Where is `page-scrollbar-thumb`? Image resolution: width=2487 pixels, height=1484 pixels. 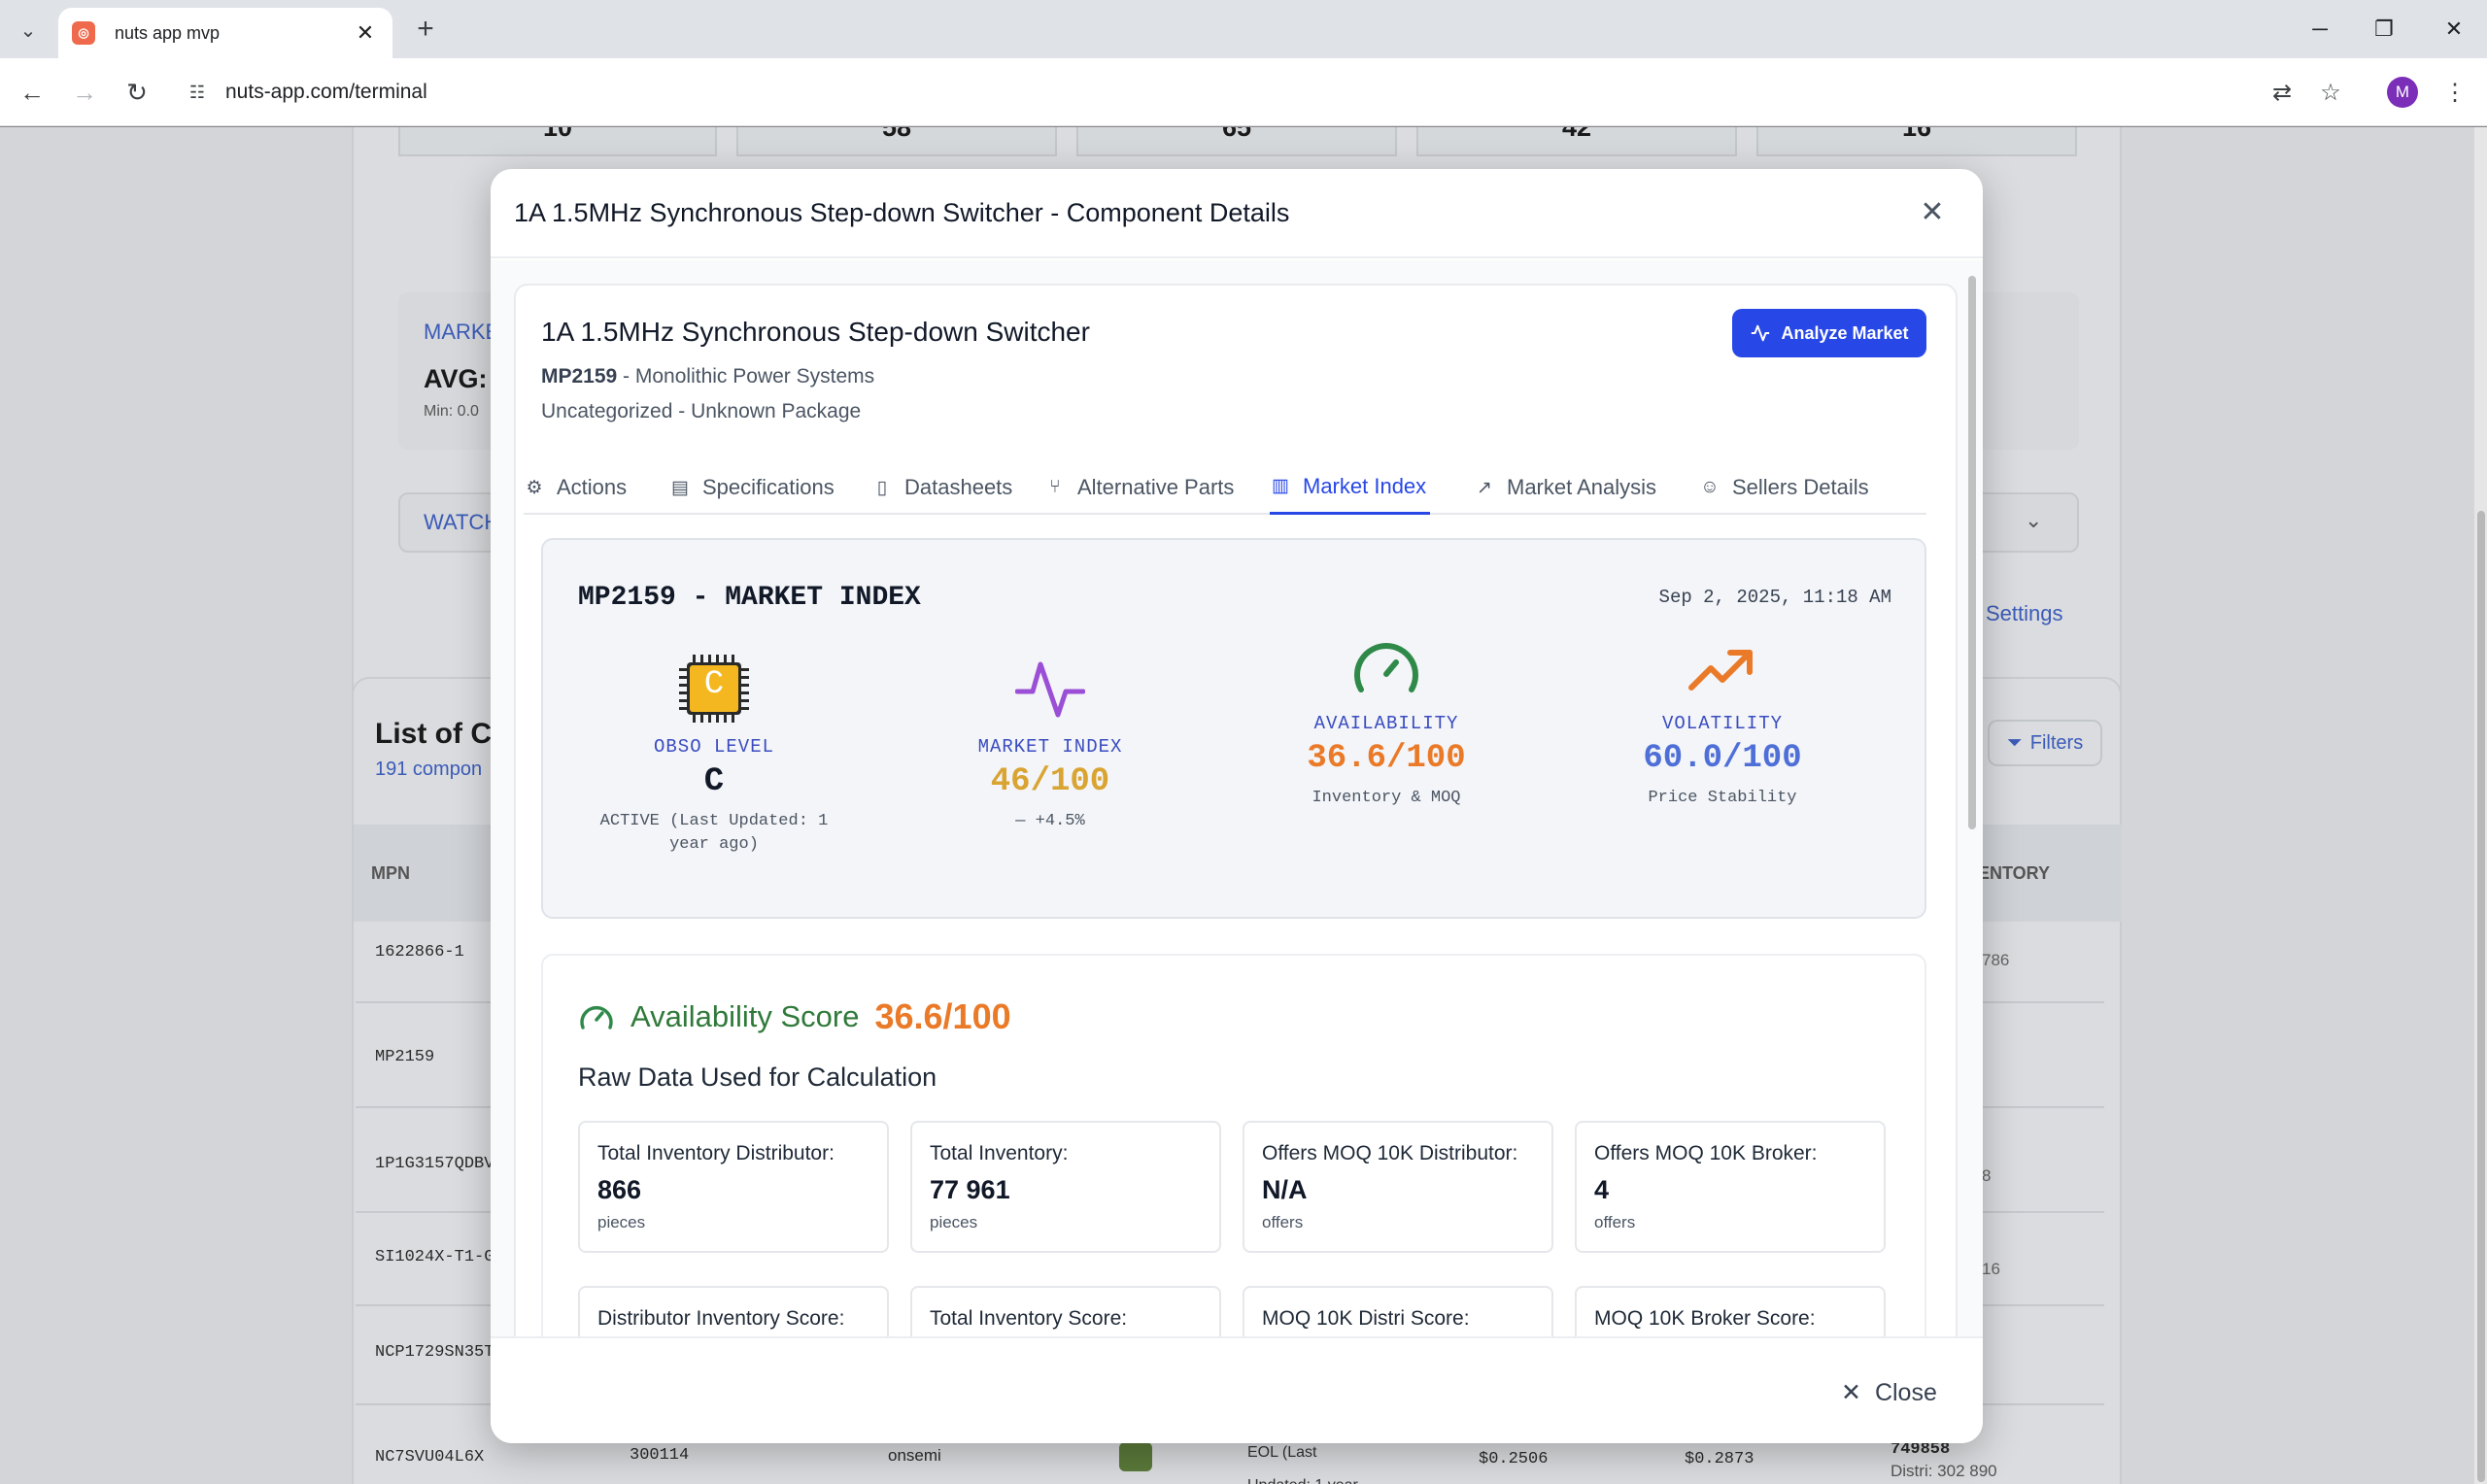
page-scrollbar-thumb is located at coordinates (2481, 996).